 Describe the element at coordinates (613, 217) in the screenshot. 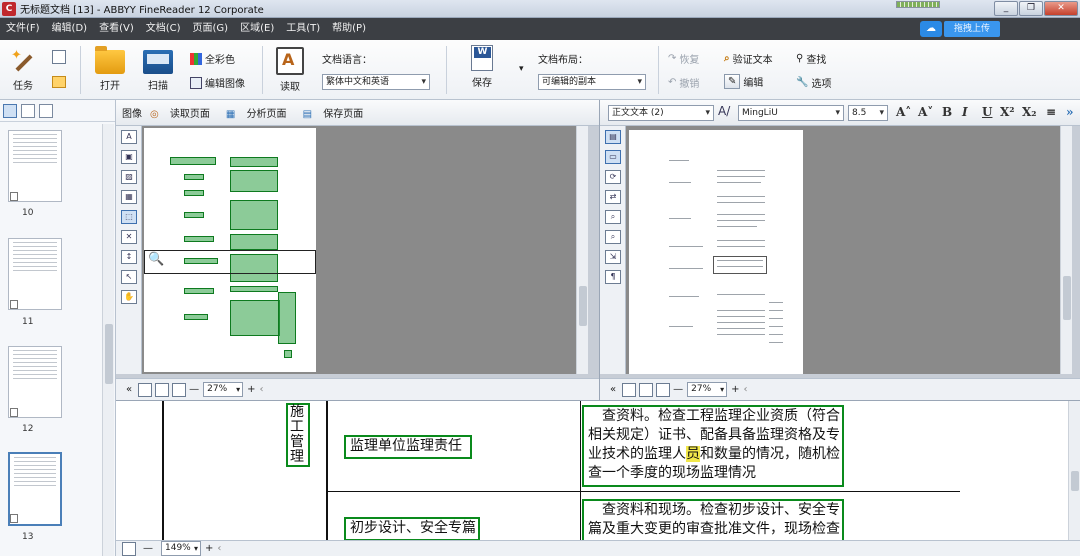

I see `find-text-icon: ⌕` at that location.